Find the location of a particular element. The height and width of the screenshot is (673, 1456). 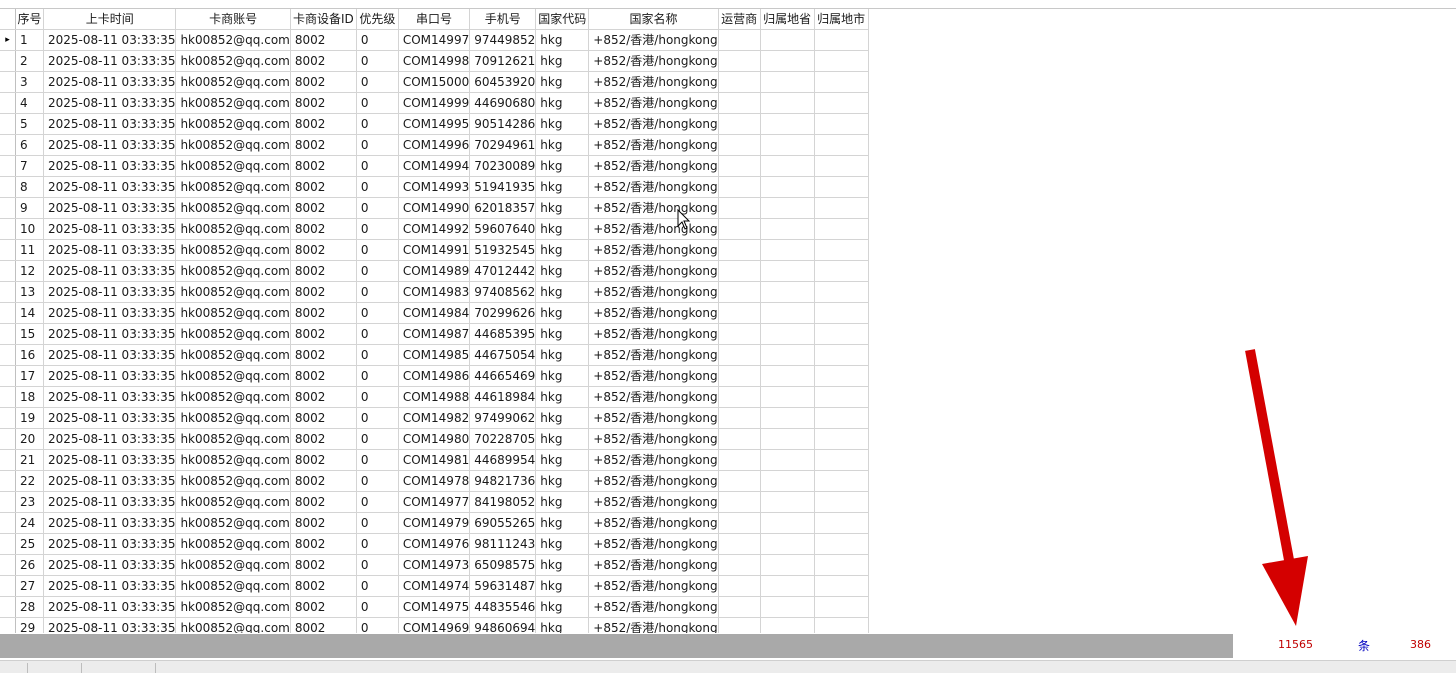

cell-phone: 65098575 is located at coordinates (503, 565).